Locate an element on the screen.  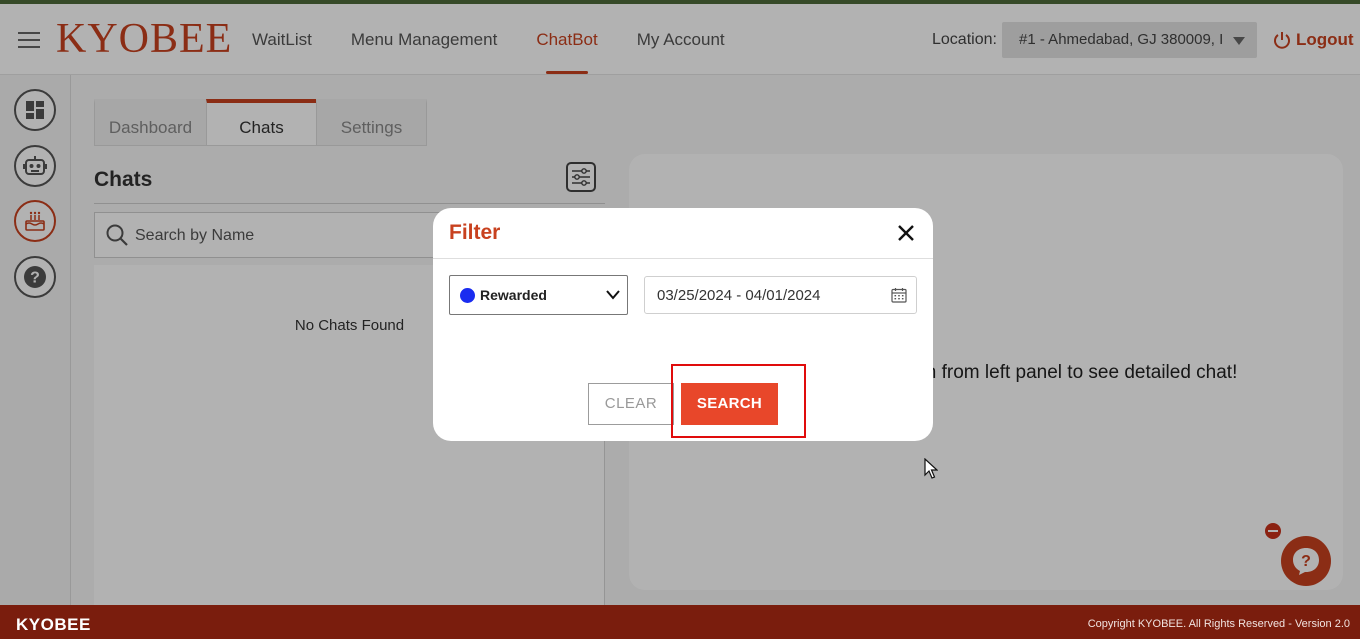
status-value: Rewarded is located at coordinates (513, 295).